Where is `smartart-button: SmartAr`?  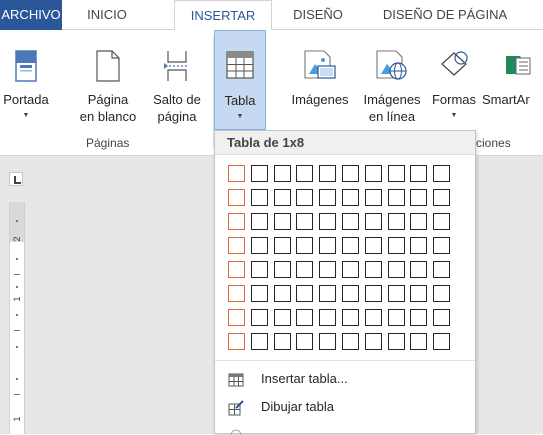 smartart-button: SmartAr is located at coordinates (512, 82).